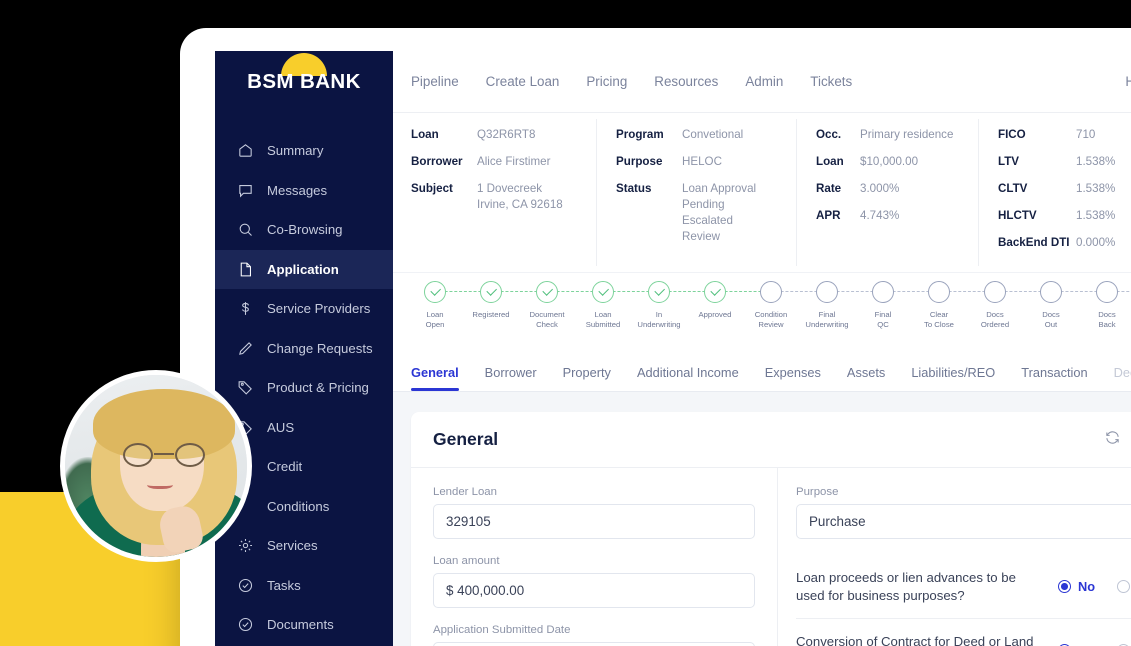  I want to click on step-condition-review: Condition Review, so click(785, 305).